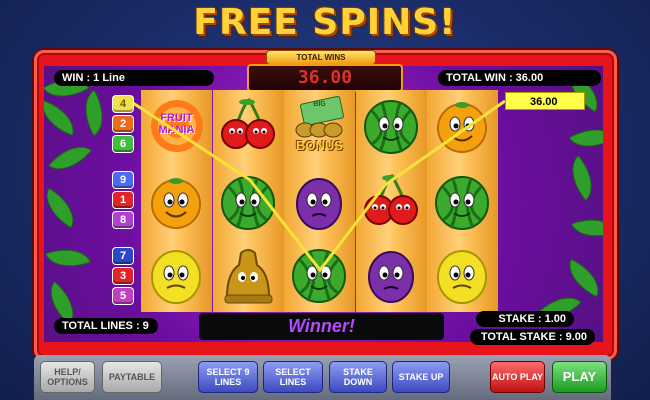 The image size is (650, 400). I want to click on stake-down-button: STAKE DOWN, so click(358, 377).